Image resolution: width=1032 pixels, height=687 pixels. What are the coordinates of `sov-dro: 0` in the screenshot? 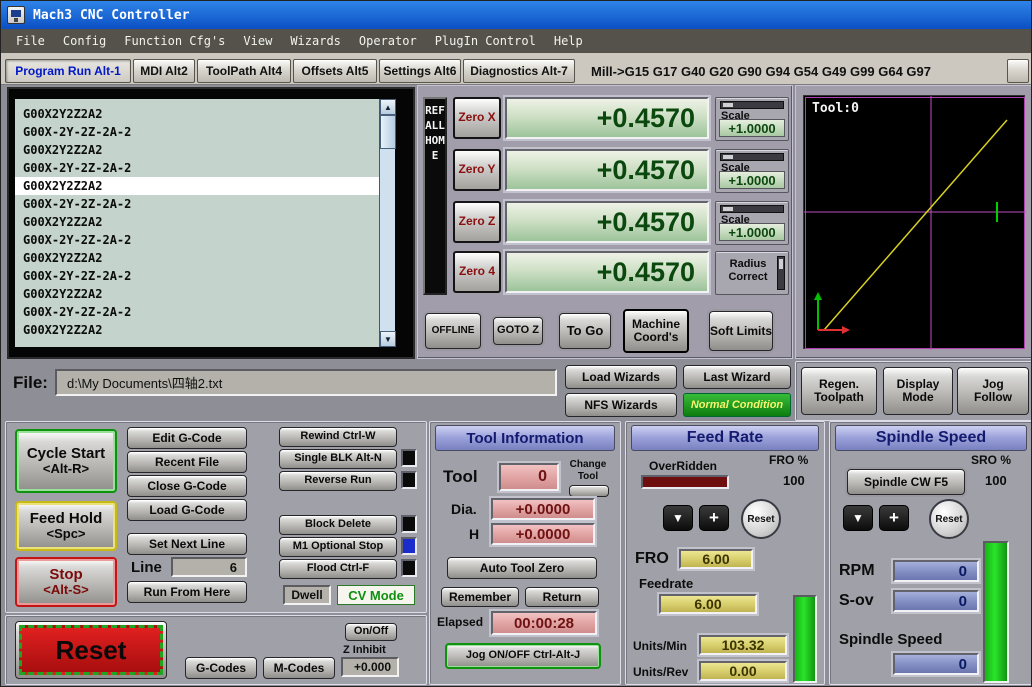 It's located at (936, 601).